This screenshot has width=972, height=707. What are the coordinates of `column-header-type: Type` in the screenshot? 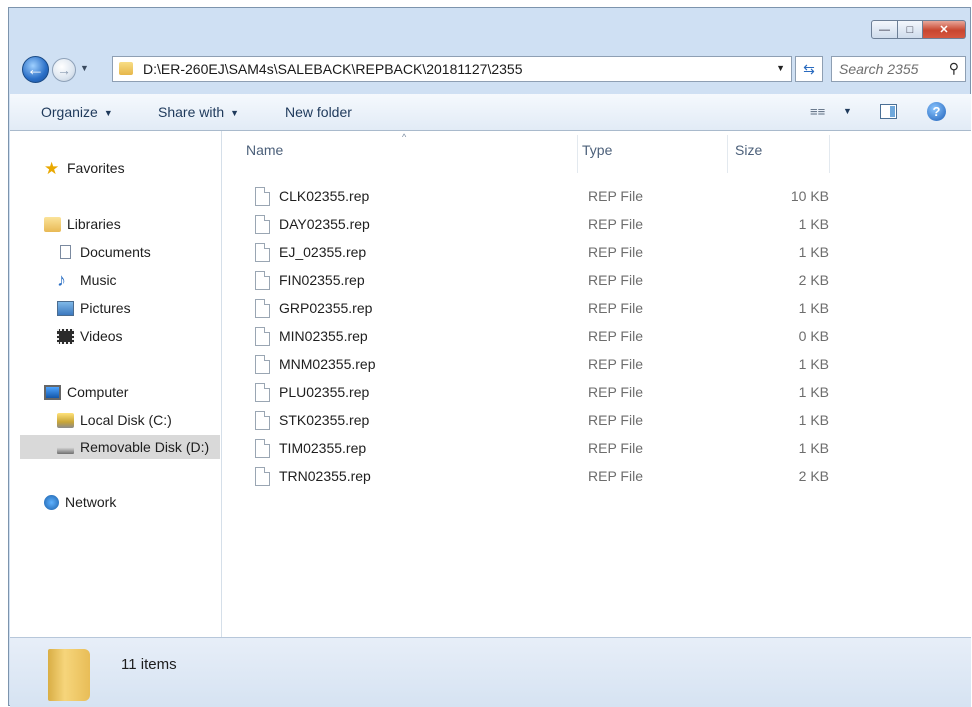 It's located at (597, 150).